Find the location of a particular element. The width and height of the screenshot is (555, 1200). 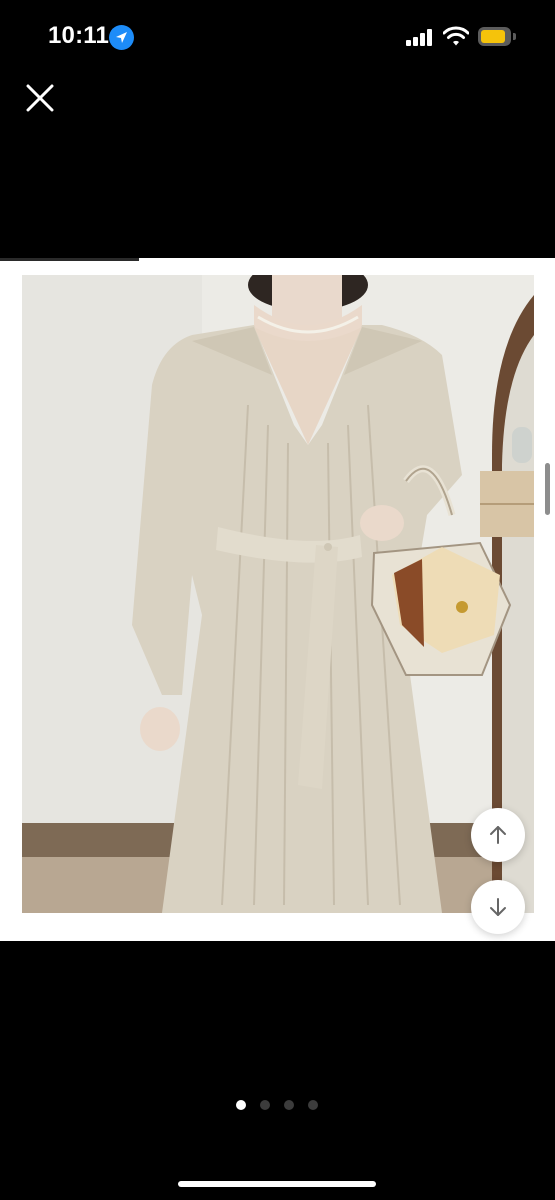

close-icon is located at coordinates (40, 98).